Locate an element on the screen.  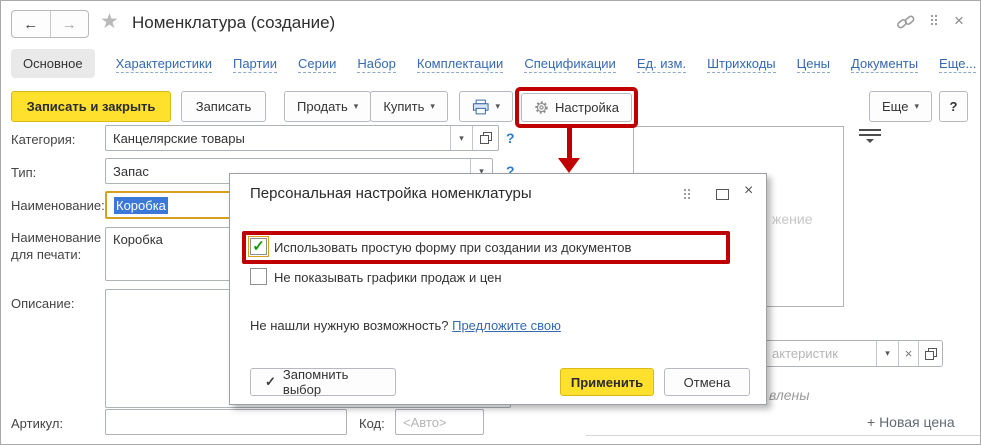
history-nav: ← → is located at coordinates (50, 24).